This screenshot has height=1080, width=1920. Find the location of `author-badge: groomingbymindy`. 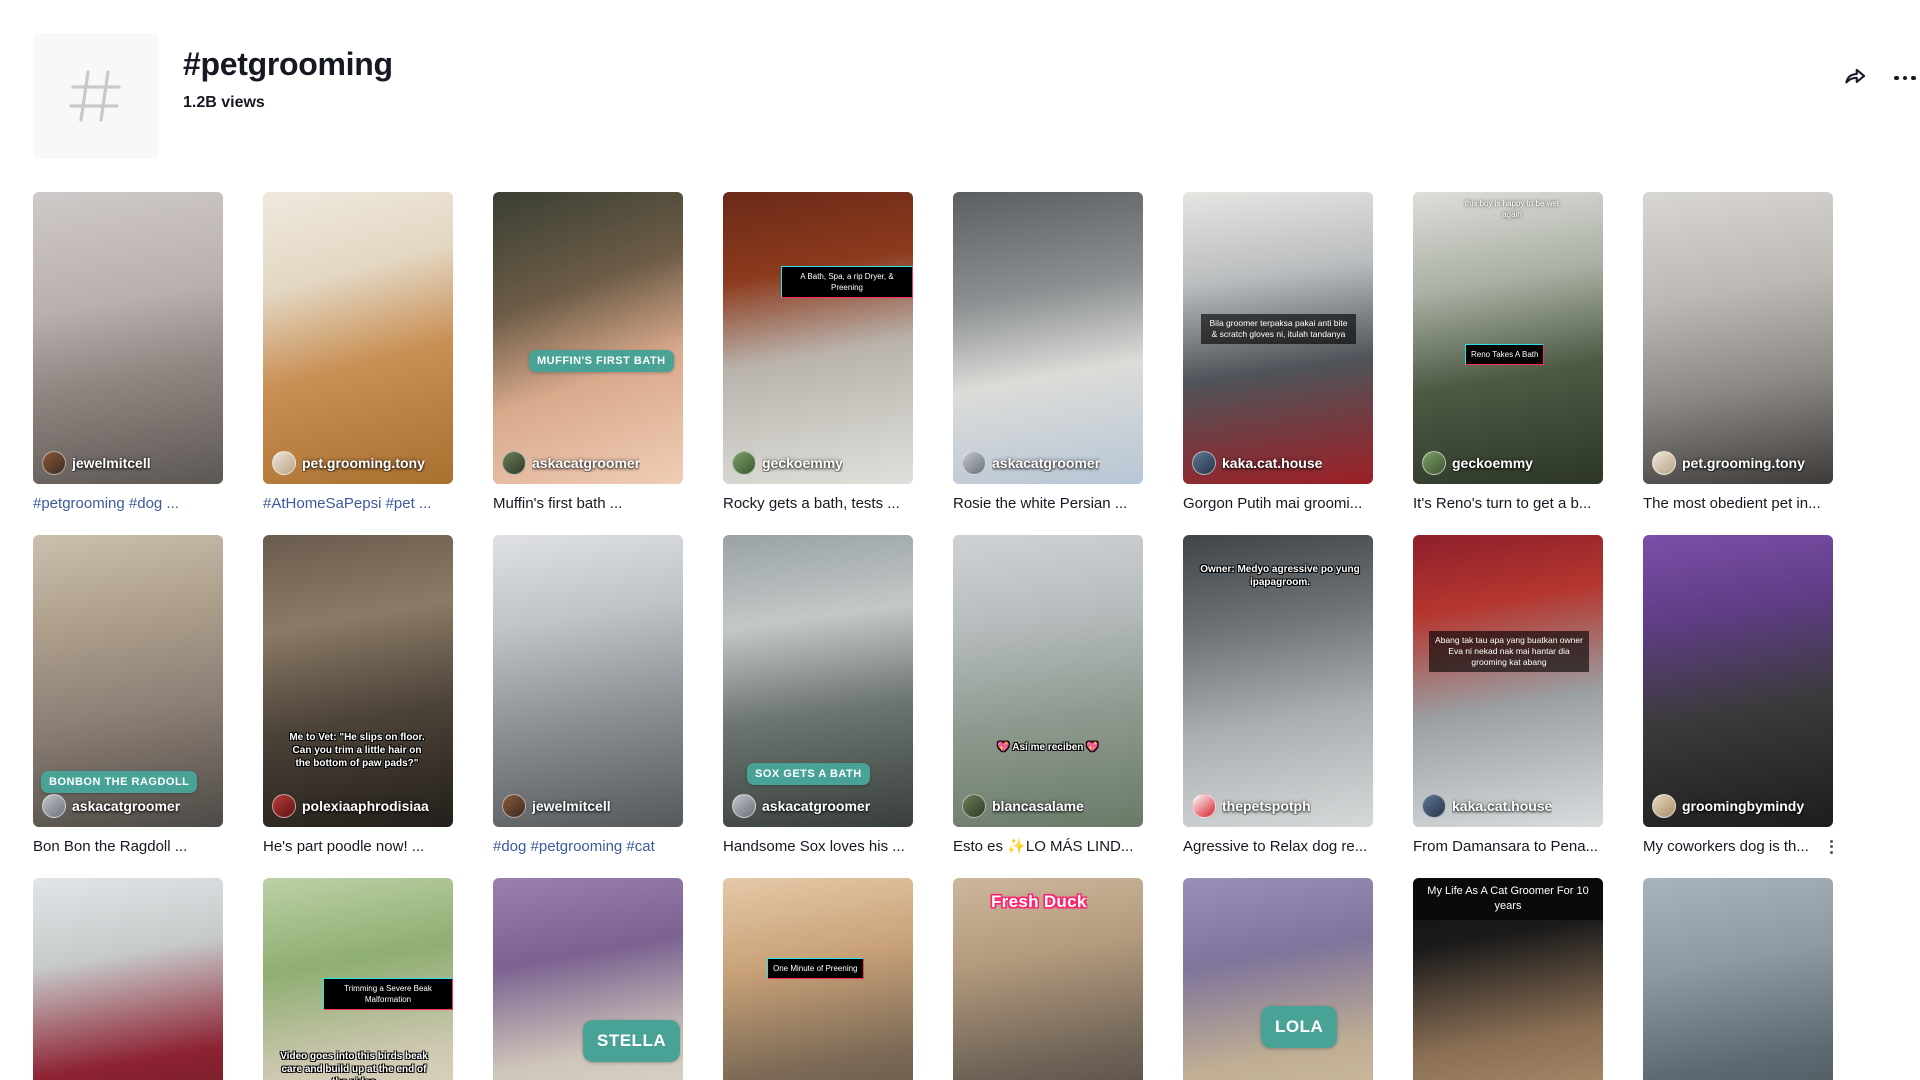

author-badge: groomingbymindy is located at coordinates (1728, 806).